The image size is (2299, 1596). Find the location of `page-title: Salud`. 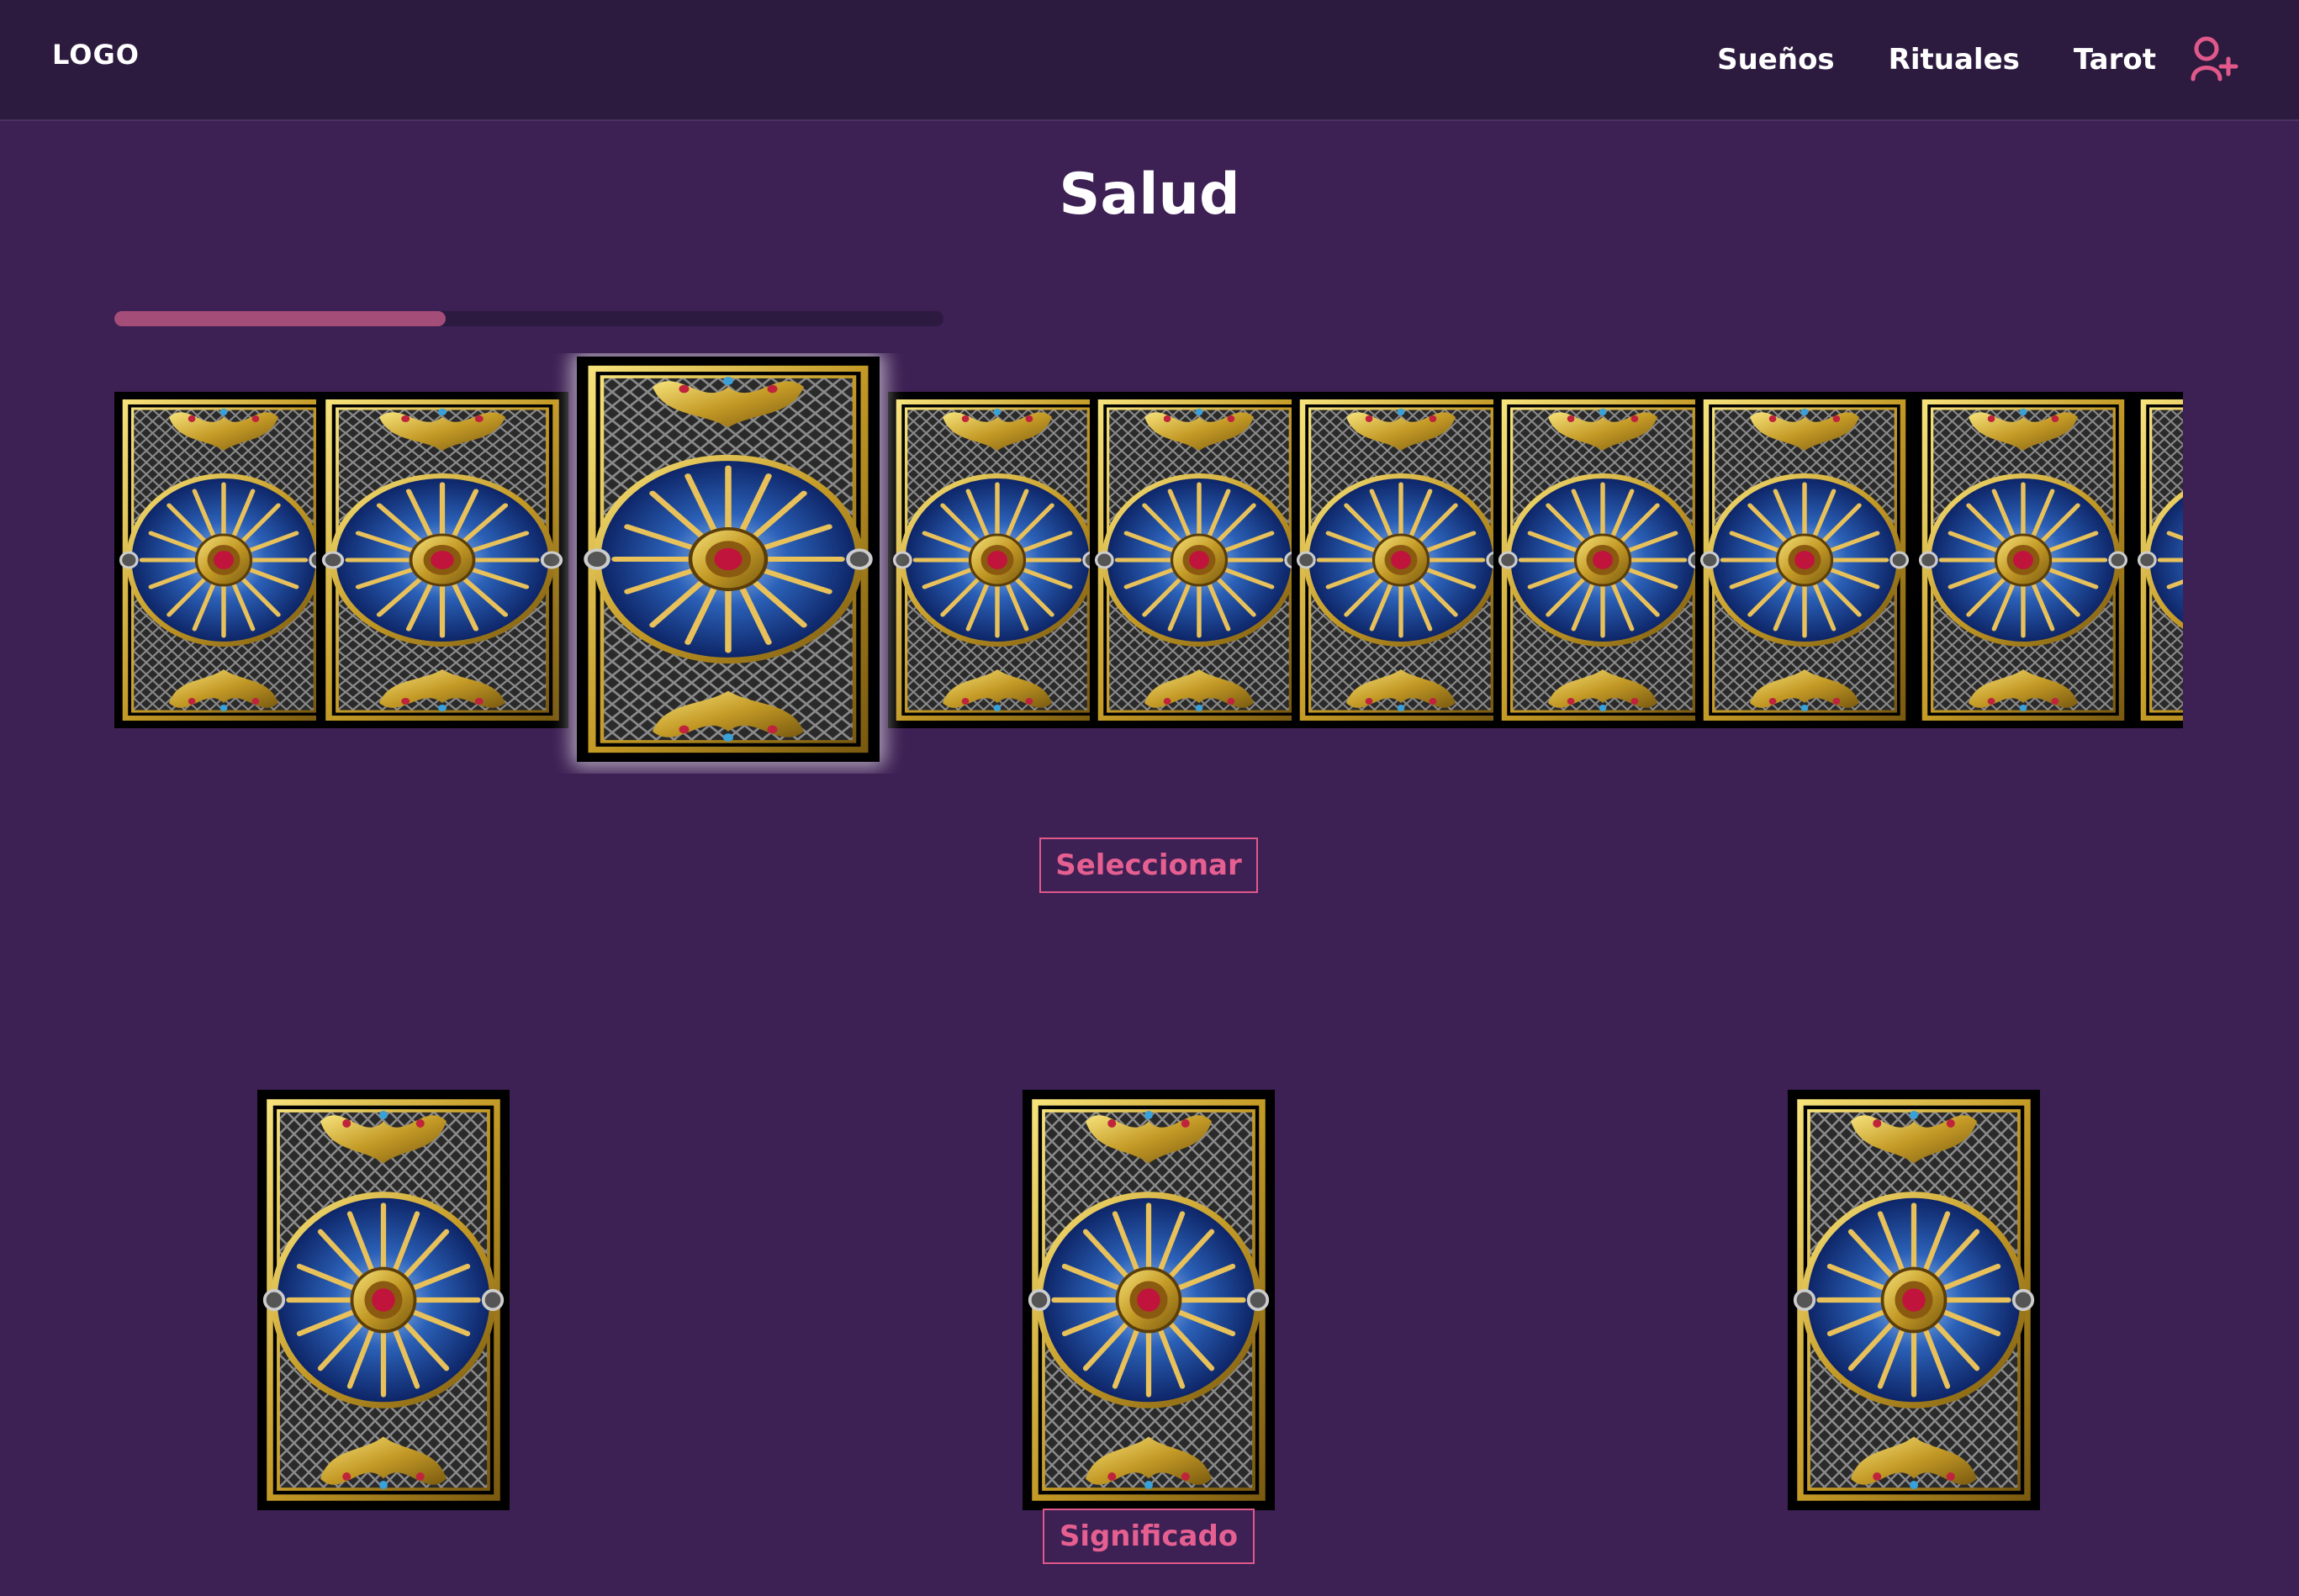

page-title: Salud is located at coordinates (1149, 194).